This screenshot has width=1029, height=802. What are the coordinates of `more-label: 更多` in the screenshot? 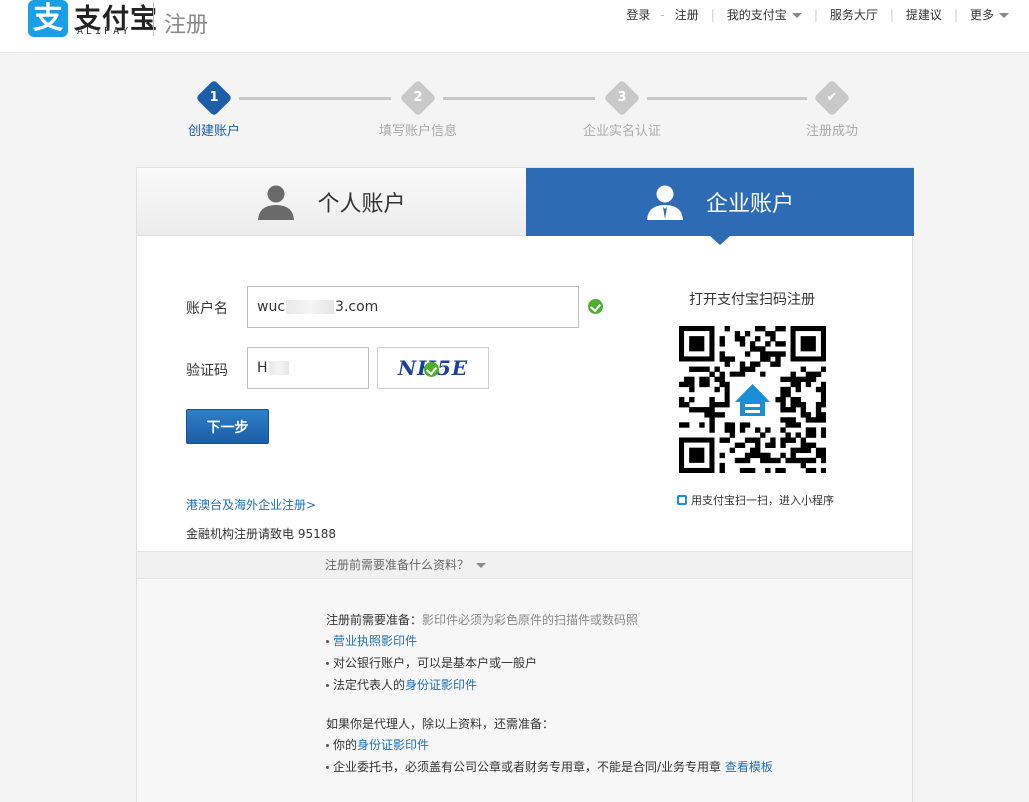 It's located at (981, 15).